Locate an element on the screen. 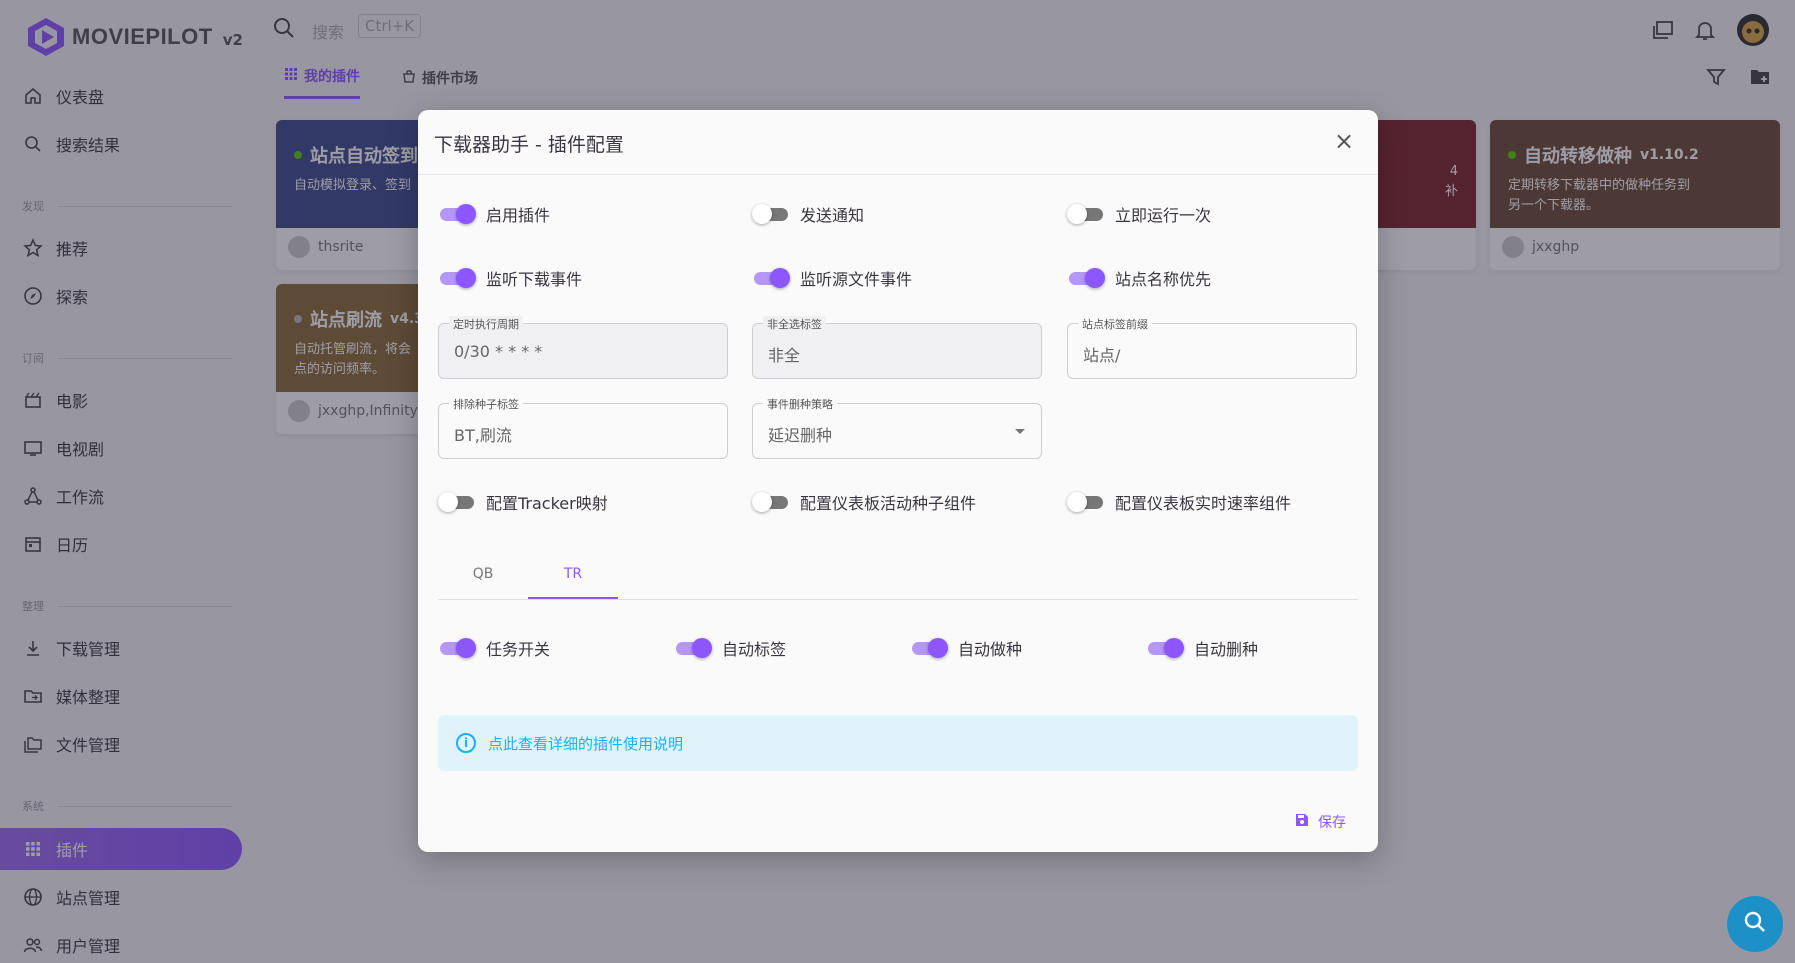 This screenshot has width=1795, height=963. delete-strategy-select: 事件删种策略 延迟删种 is located at coordinates (897, 427).